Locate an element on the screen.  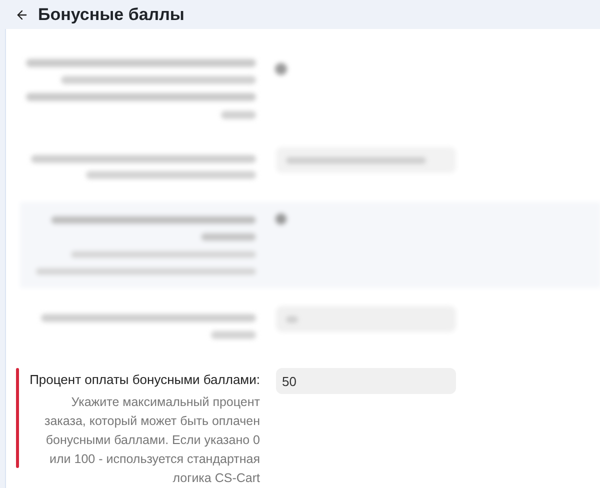
setting-help: Укажите максимальный процент заказа, который может быть оплачен бонусными баллами. Если указано 0 или 100 - используется стандартная логика CS-Cart is located at coordinates (152, 440).